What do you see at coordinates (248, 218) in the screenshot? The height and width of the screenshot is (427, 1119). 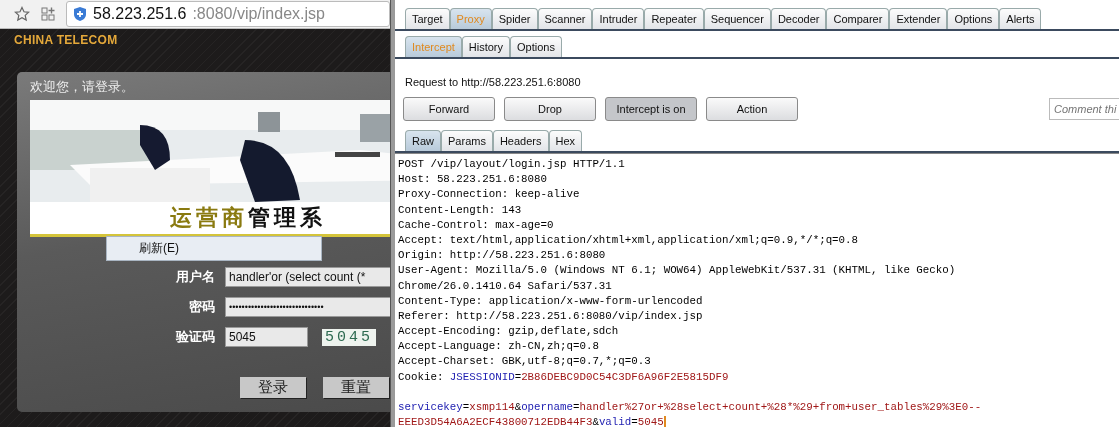 I see `system-title: 运营商管理系` at bounding box center [248, 218].